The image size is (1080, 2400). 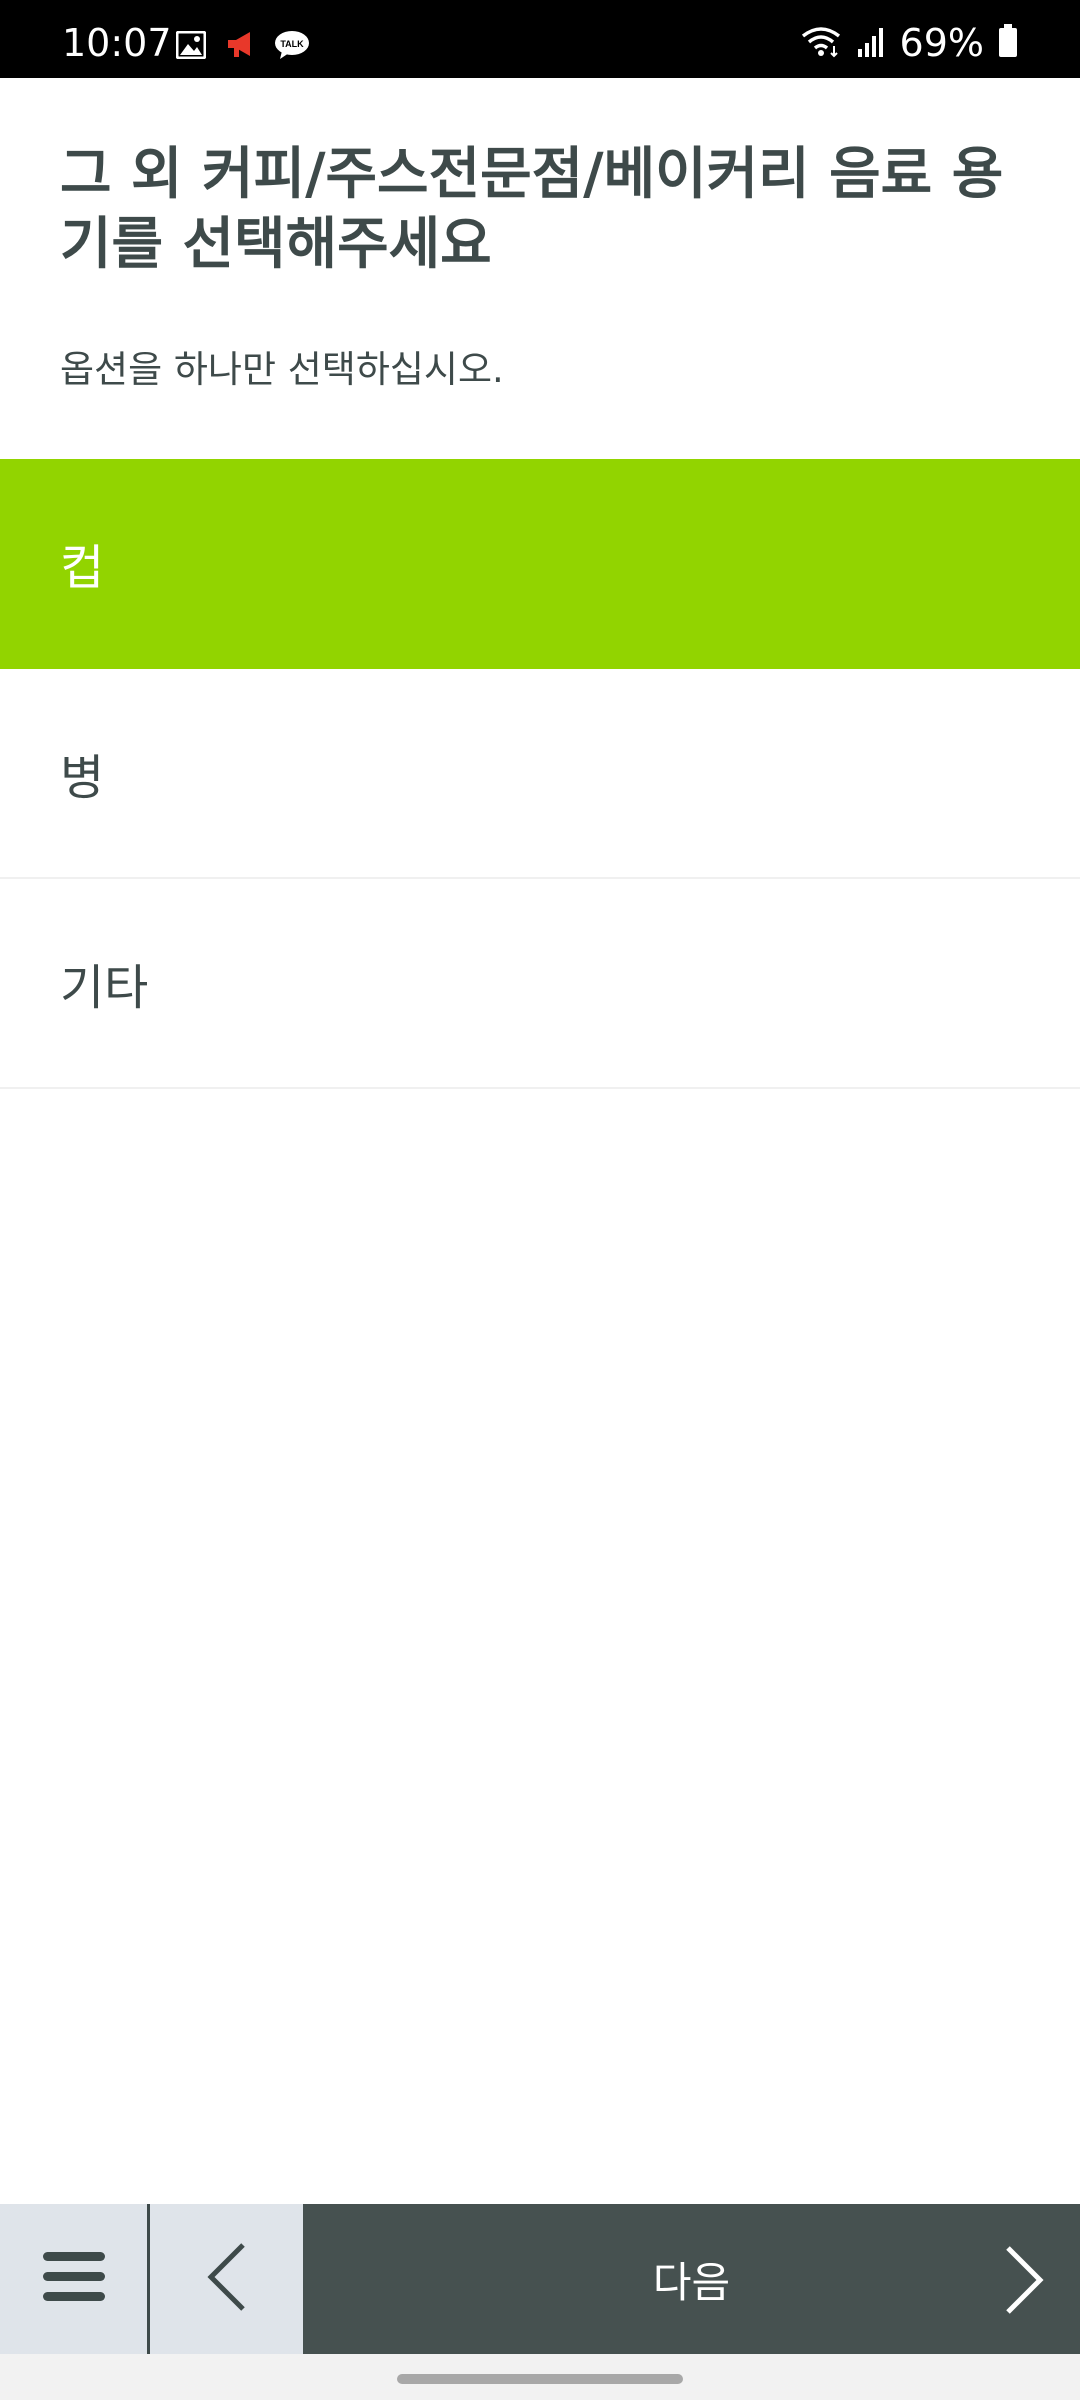 I want to click on option-label: 기타, so click(x=104, y=988).